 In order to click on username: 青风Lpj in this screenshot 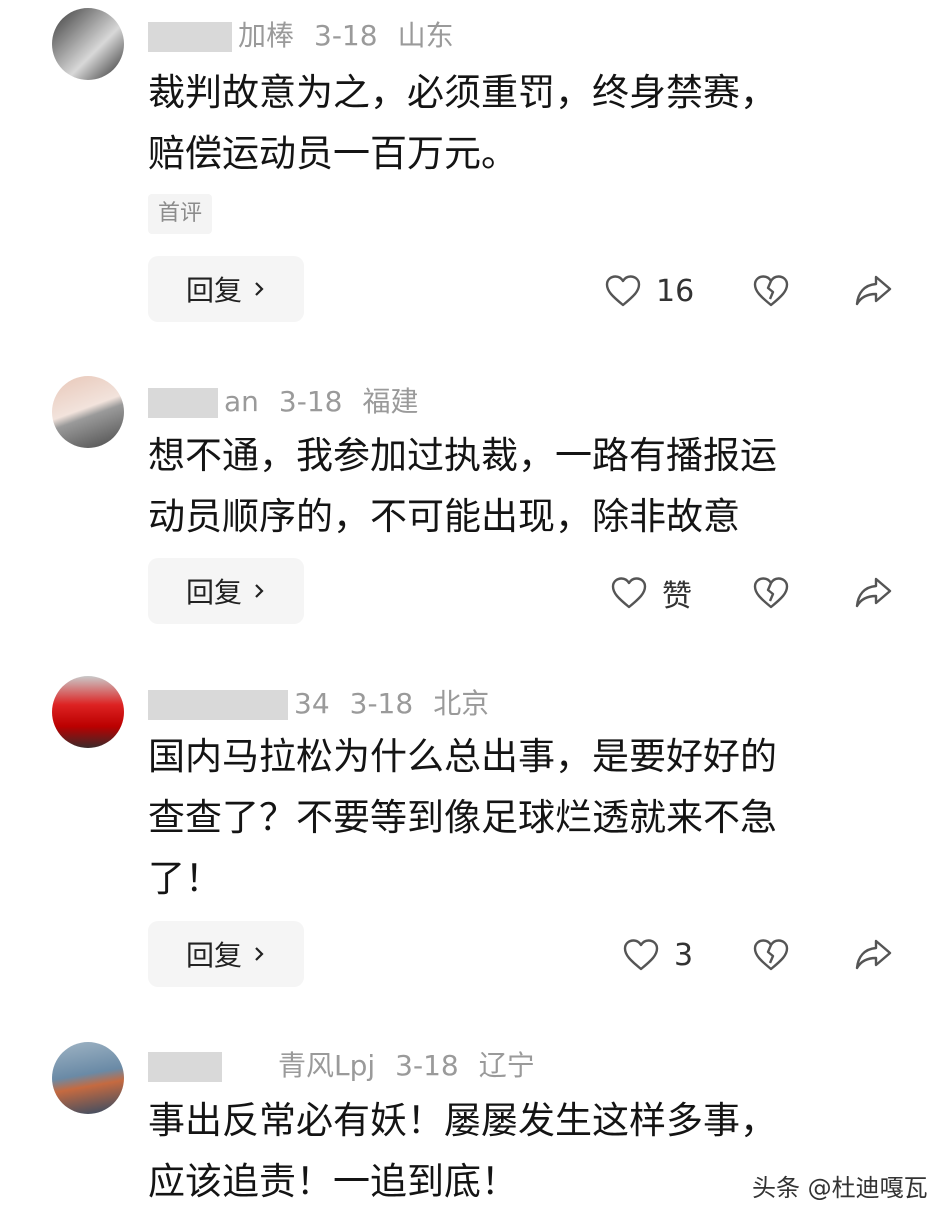, I will do `click(326, 1065)`.